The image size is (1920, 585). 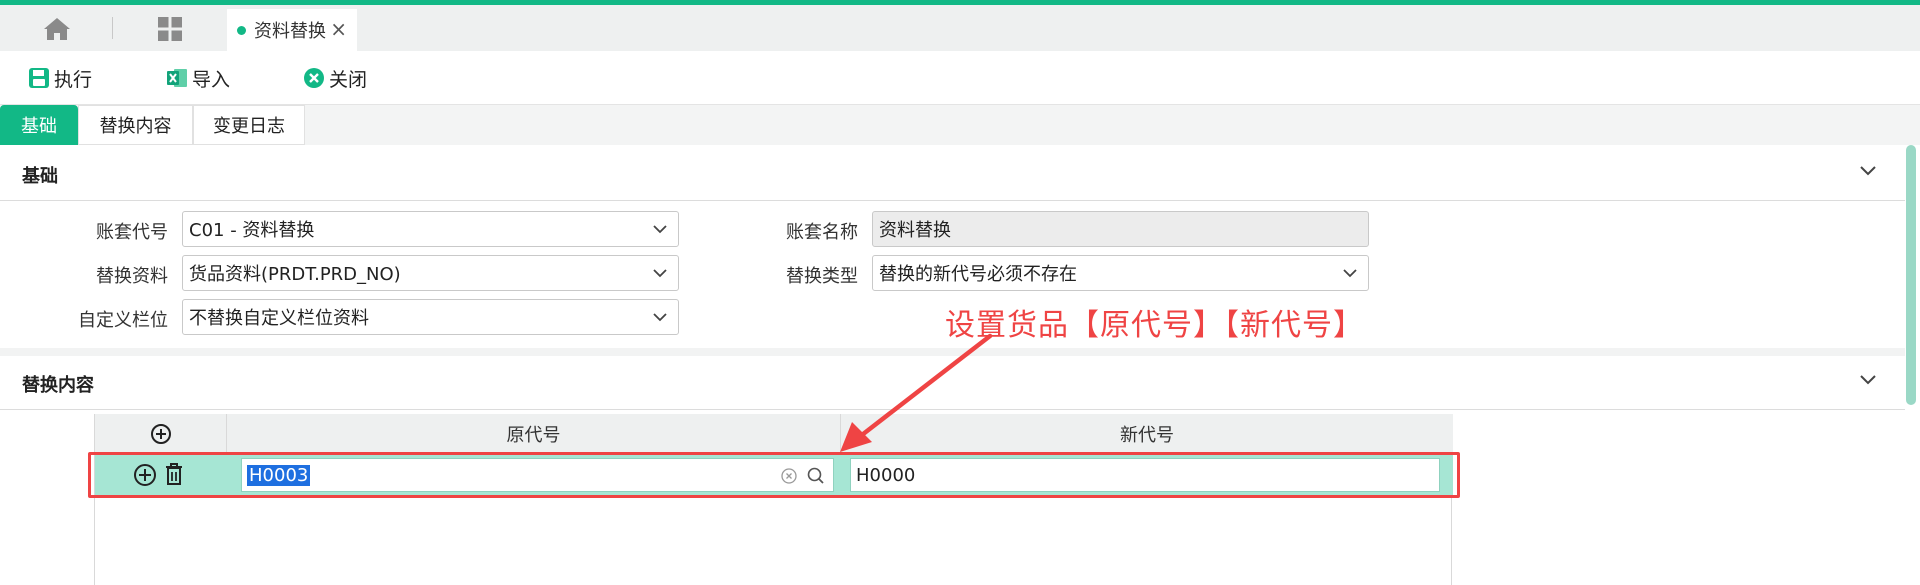 What do you see at coordinates (952, 174) in the screenshot?
I see `basic-section-header: 基础` at bounding box center [952, 174].